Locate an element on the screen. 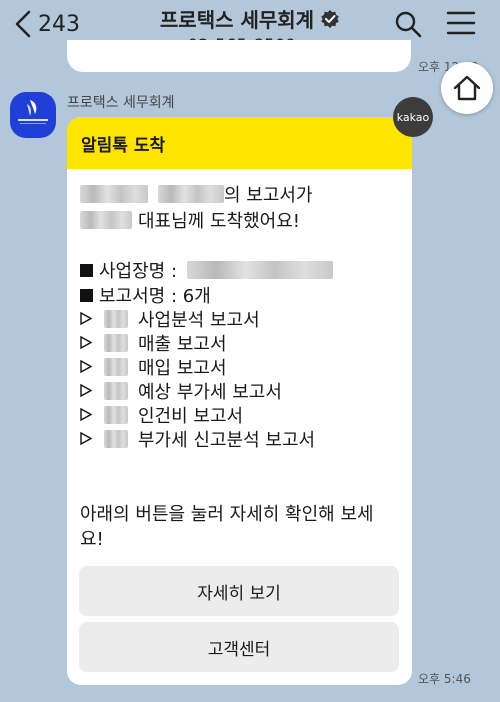 The image size is (500, 702). report-count-line: 보고서명 : 6개 is located at coordinates (145, 295).